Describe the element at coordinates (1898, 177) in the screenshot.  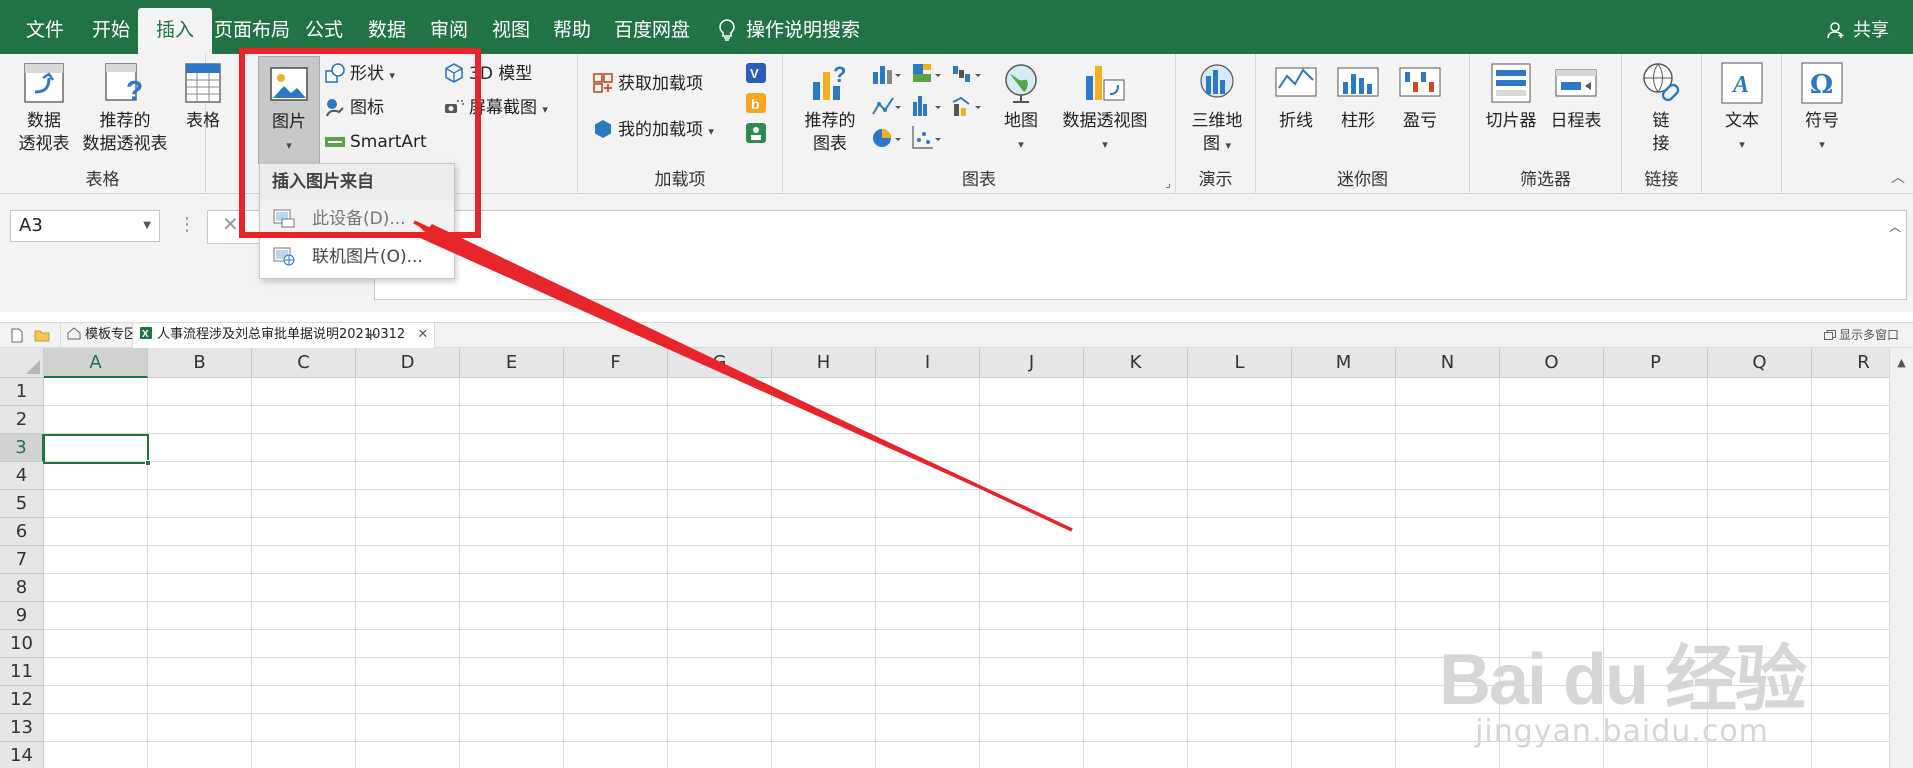
I see `collapse-ribbon-icon: ︿` at that location.